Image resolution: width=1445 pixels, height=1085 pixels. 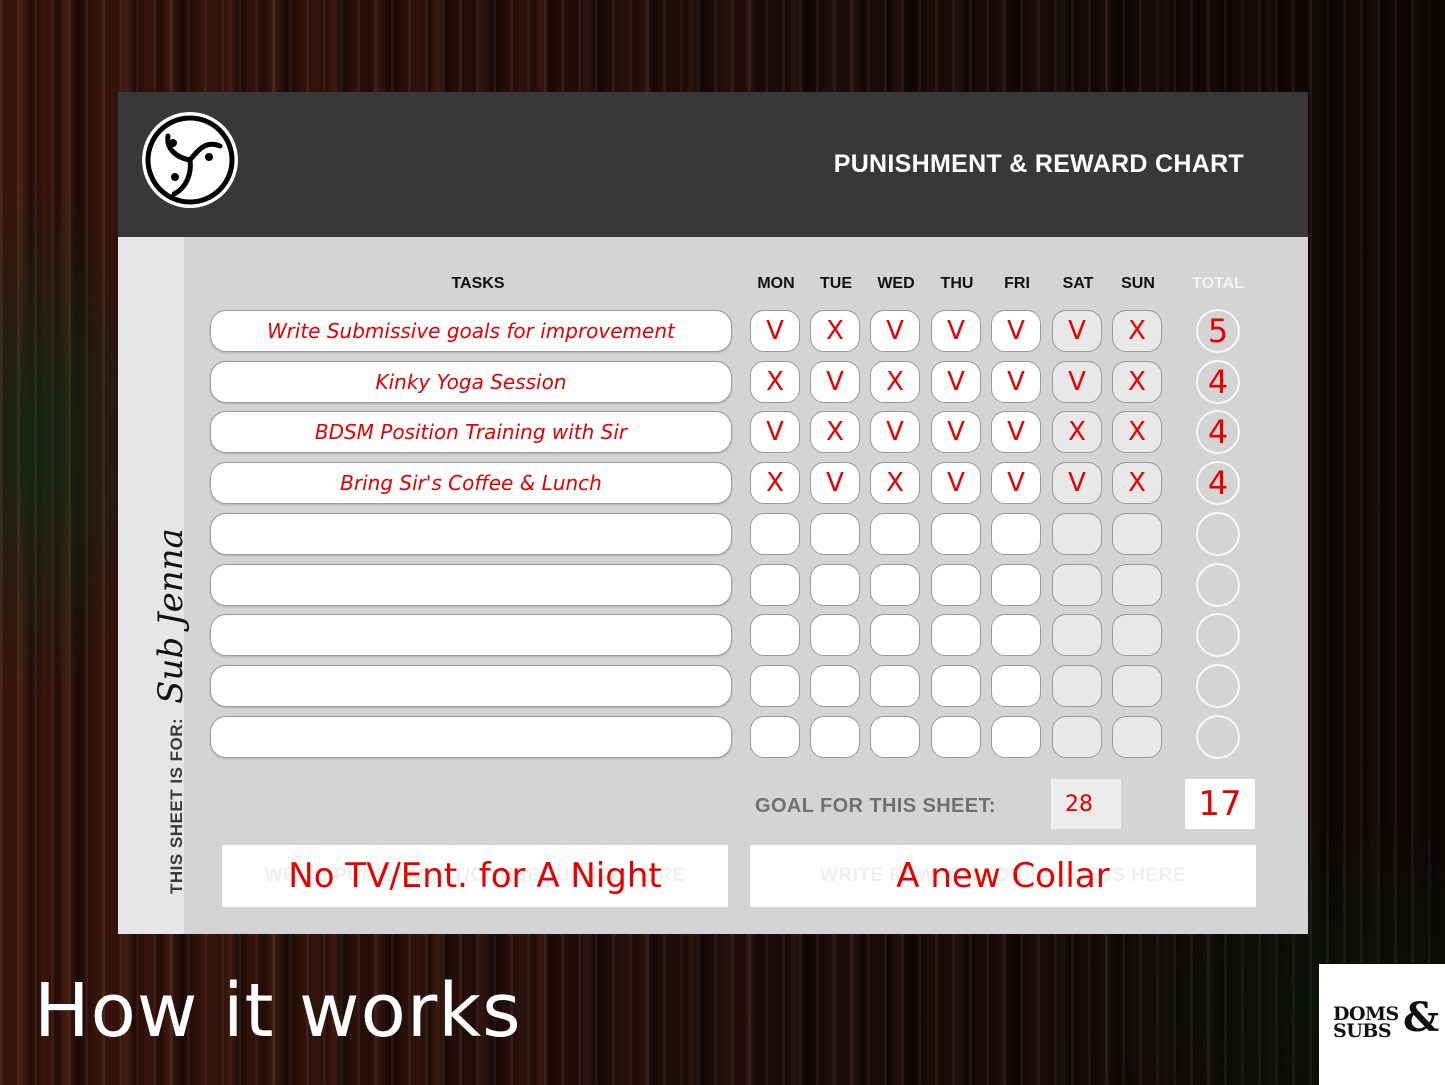 What do you see at coordinates (171, 711) in the screenshot?
I see `sheet-owner: THIS SHEET IS FOR: Sub Jenna` at bounding box center [171, 711].